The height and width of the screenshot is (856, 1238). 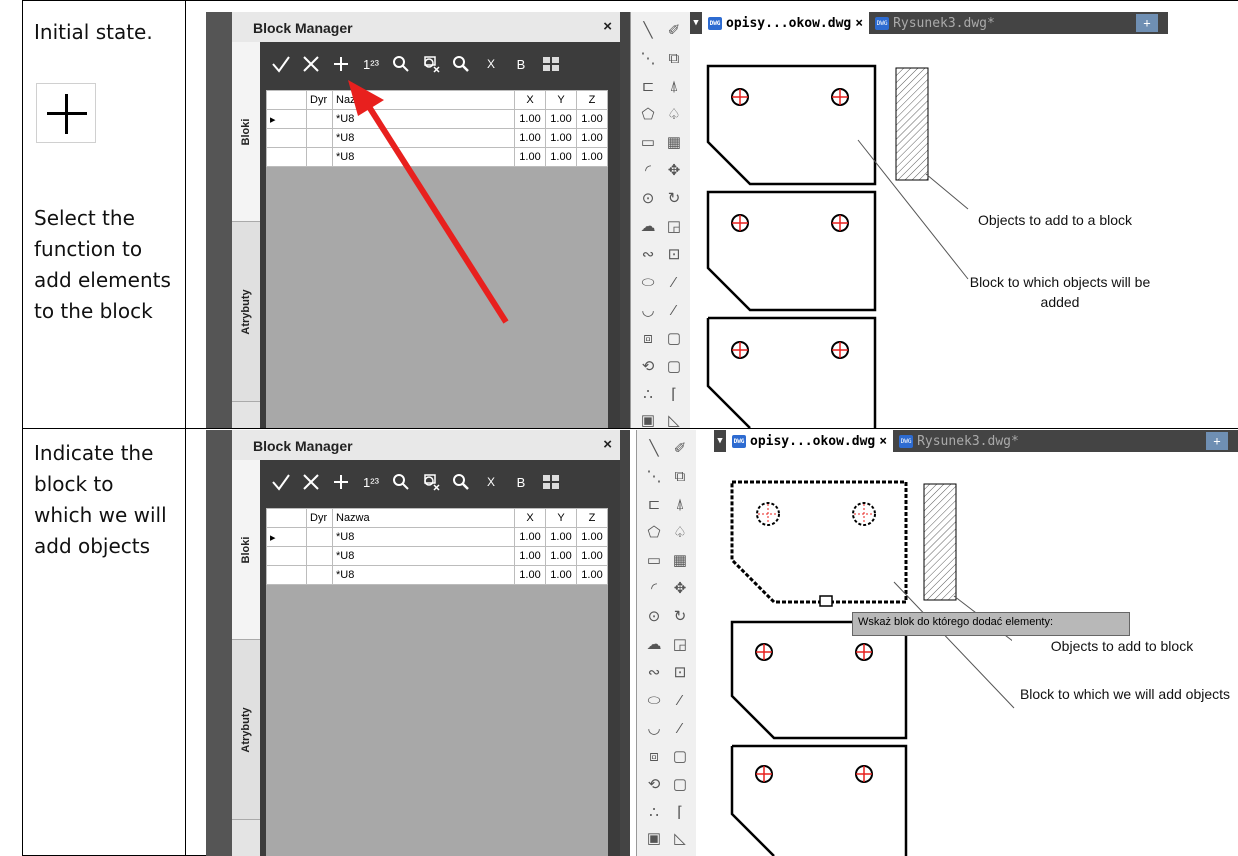 What do you see at coordinates (551, 482) in the screenshot?
I see `grid-icon` at bounding box center [551, 482].